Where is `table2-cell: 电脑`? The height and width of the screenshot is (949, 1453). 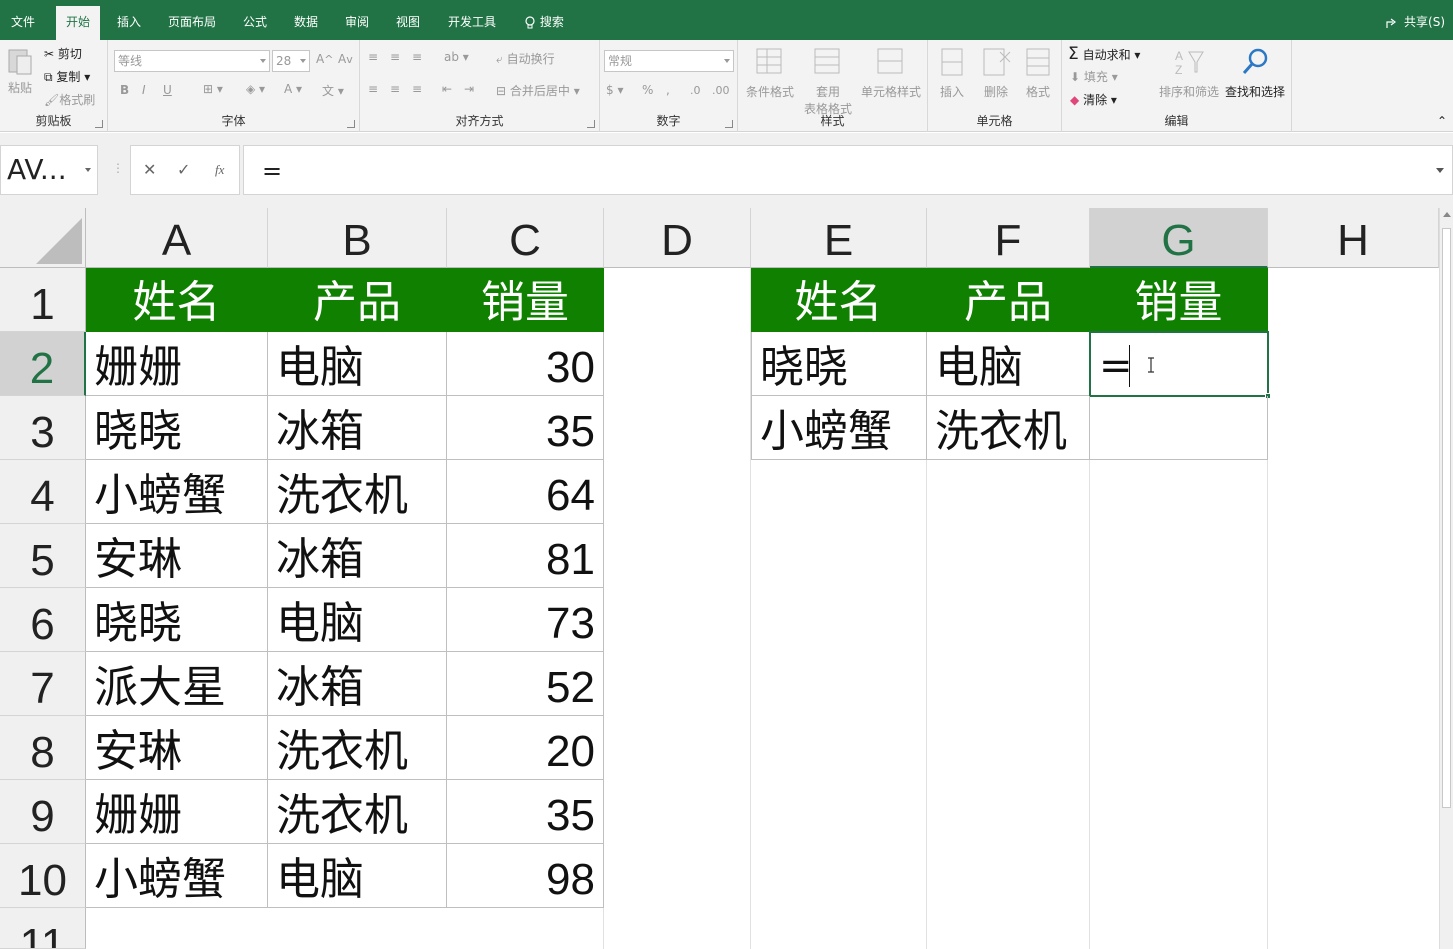
table2-cell: 电脑 is located at coordinates (1008, 364).